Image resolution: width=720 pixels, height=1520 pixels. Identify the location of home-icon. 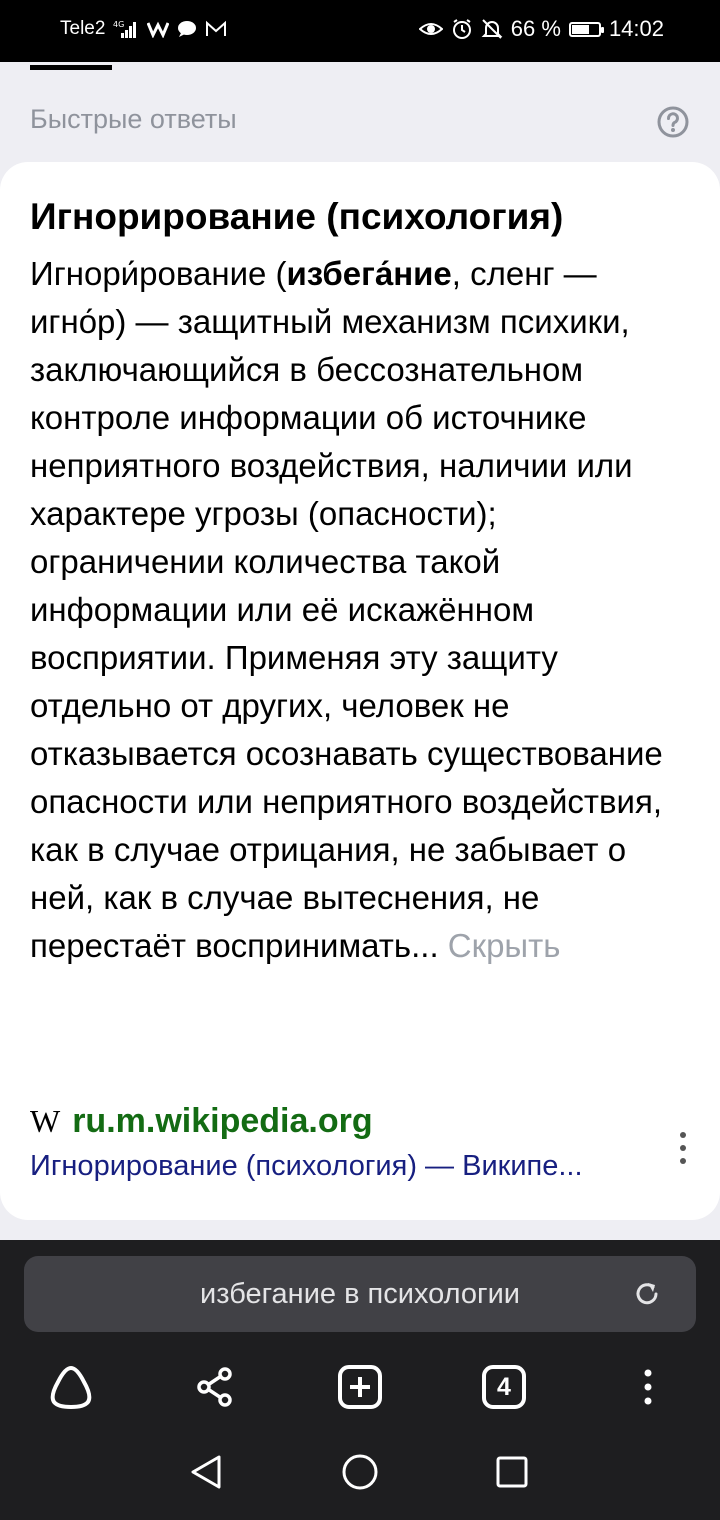
(360, 1472).